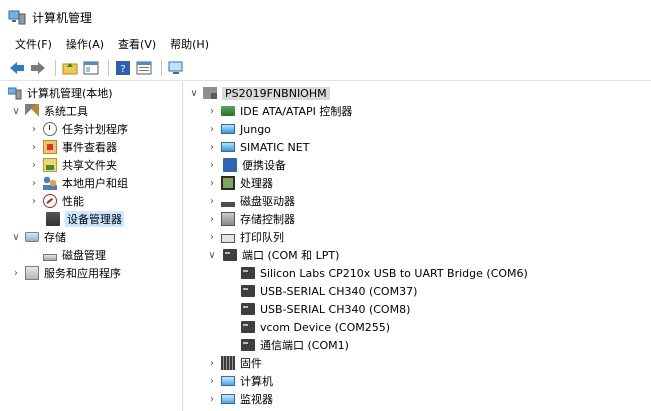 The width and height of the screenshot is (651, 411). Describe the element at coordinates (417, 165) in the screenshot. I see `device-category-portable: › 便携设备` at that location.